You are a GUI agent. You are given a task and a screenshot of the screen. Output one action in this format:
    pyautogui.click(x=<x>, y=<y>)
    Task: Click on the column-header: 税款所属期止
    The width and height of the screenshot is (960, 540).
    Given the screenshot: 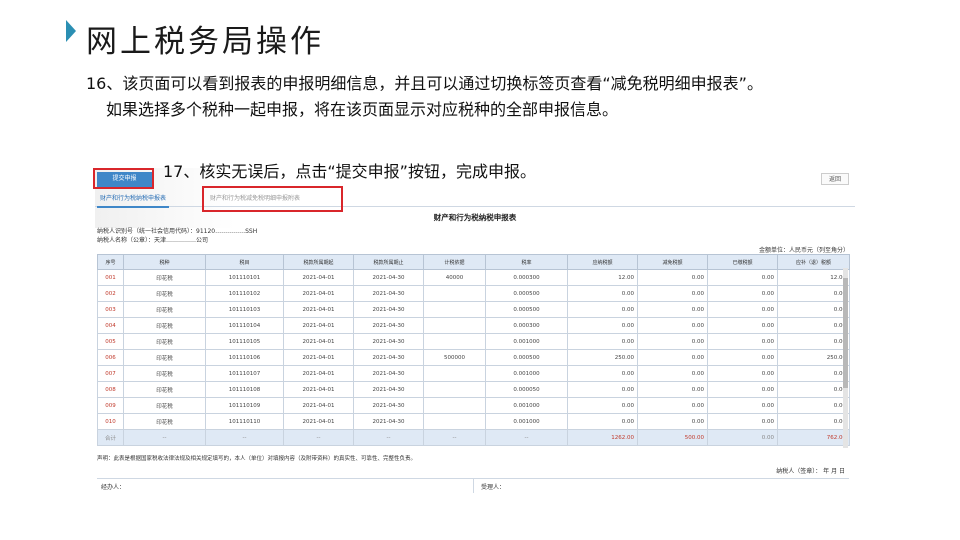 What is the action you would take?
    pyautogui.click(x=388, y=262)
    